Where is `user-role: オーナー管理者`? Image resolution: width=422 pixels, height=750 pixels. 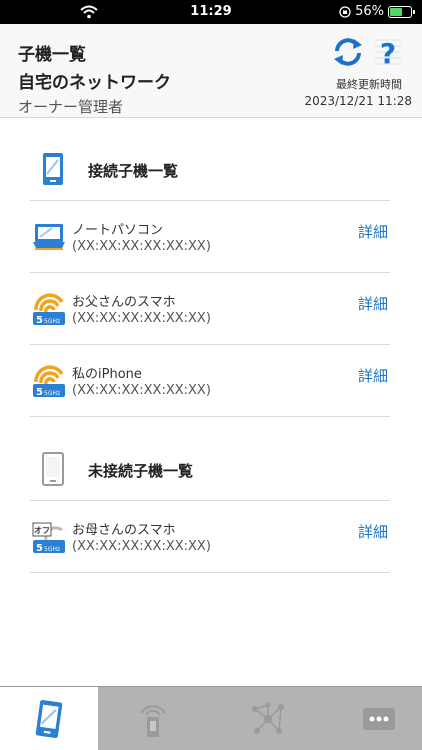
user-role: オーナー管理者 is located at coordinates (71, 107).